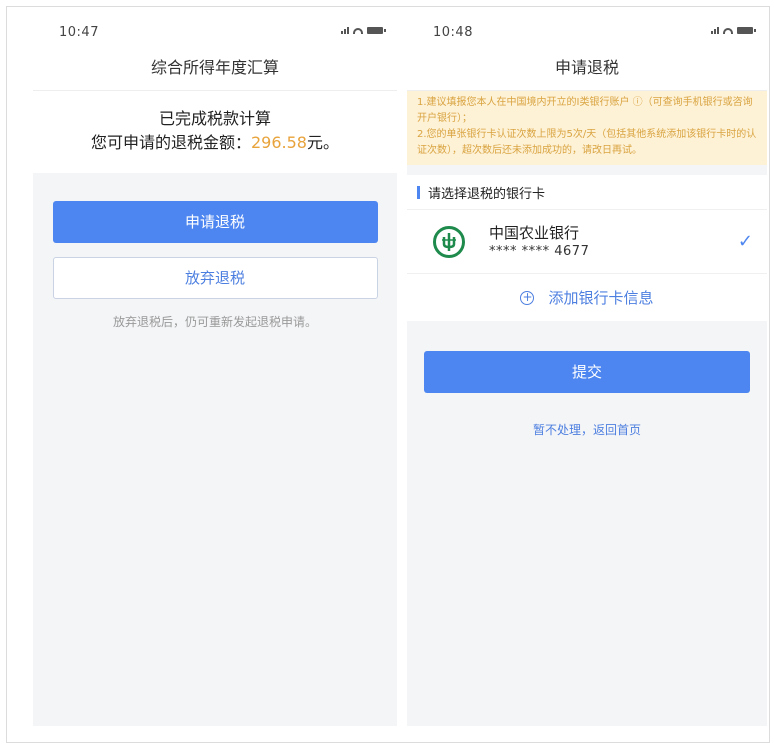  I want to click on tax-result-card: 已完成税款计算 您可申请的退税金额：296.58元。, so click(215, 132).